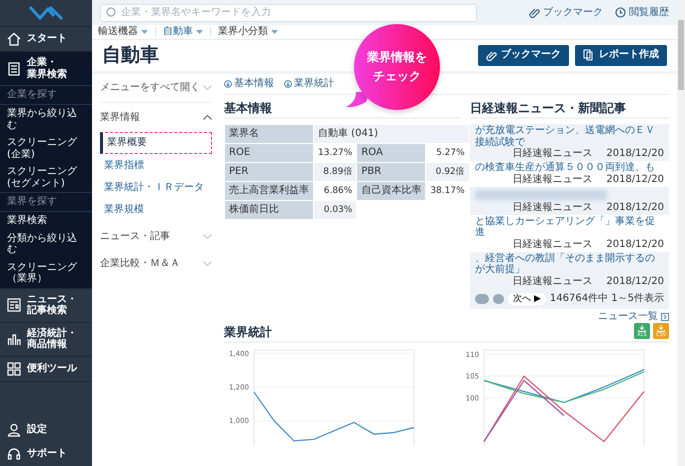 This screenshot has height=466, width=685. What do you see at coordinates (14, 454) in the screenshot?
I see `headset-icon` at bounding box center [14, 454].